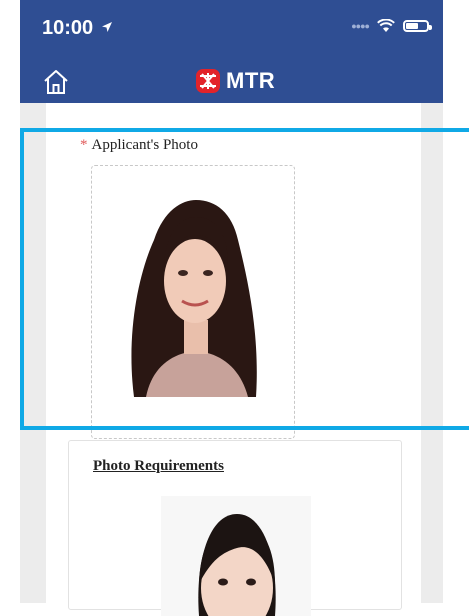 Image resolution: width=469 pixels, height=616 pixels. Describe the element at coordinates (158, 466) in the screenshot. I see `photo-requirements-title: Photo Requirements` at that location.